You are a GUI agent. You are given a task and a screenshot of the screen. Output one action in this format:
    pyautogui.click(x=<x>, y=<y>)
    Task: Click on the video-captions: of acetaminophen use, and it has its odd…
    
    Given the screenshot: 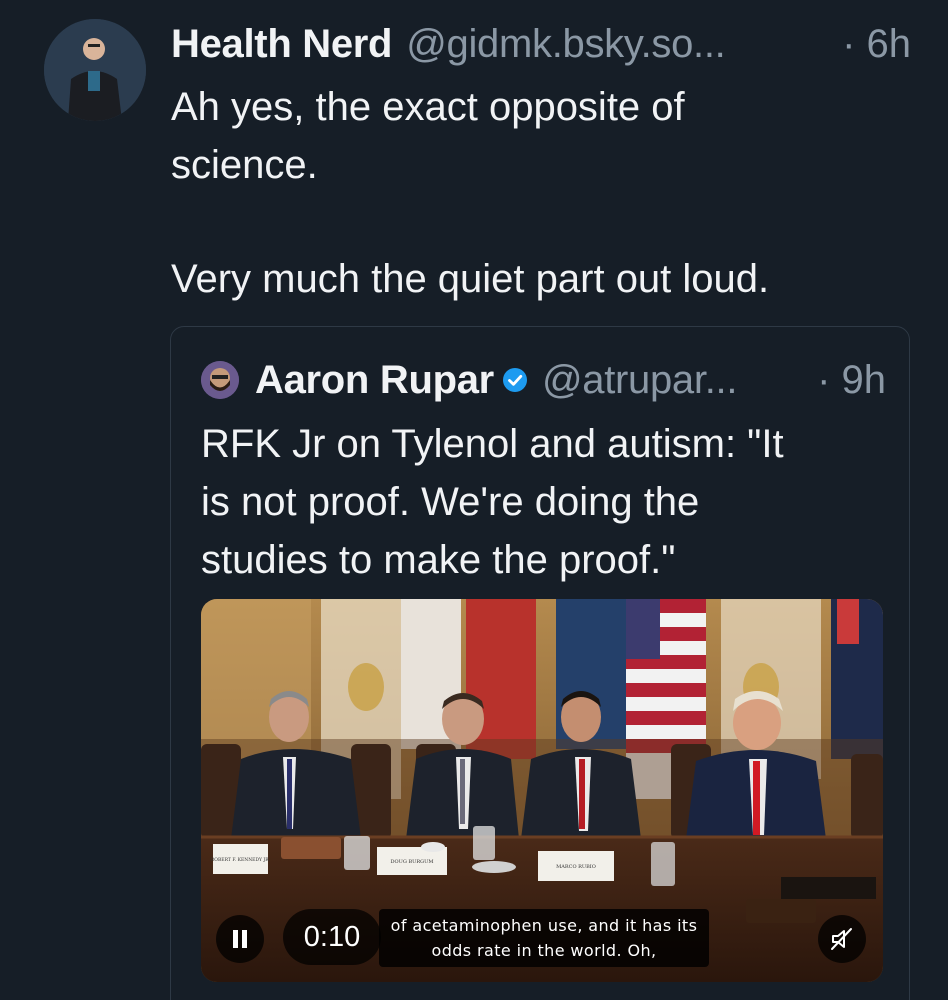 What is the action you would take?
    pyautogui.click(x=544, y=938)
    